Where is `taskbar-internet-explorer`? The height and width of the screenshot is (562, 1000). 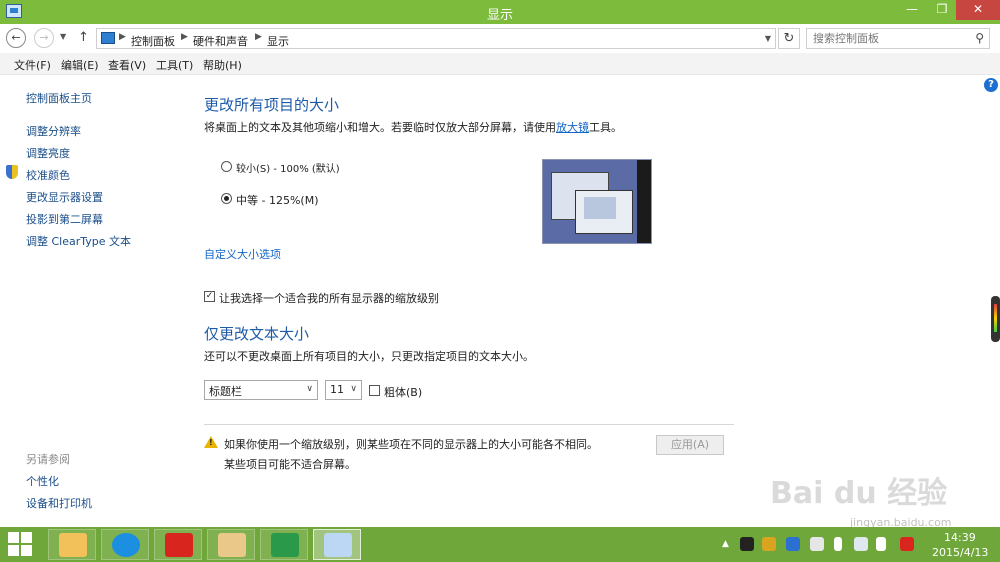
taskbar-internet-explorer is located at coordinates (125, 544).